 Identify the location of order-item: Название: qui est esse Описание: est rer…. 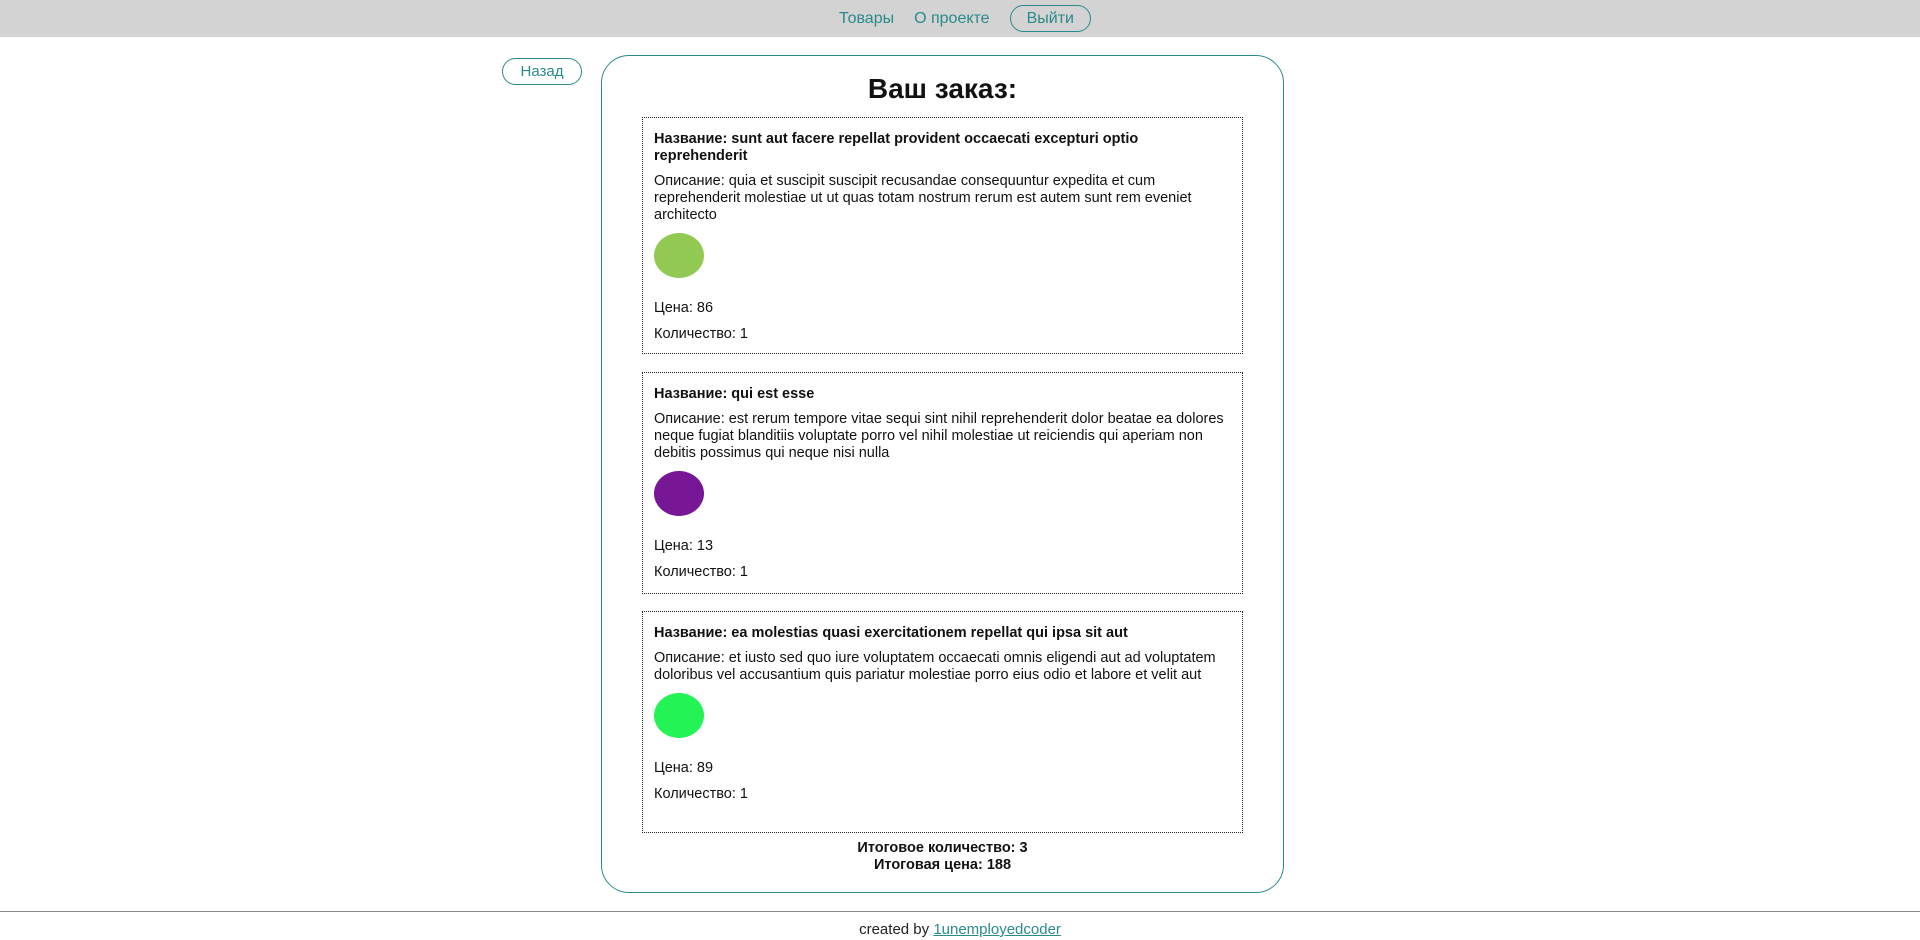
(942, 483).